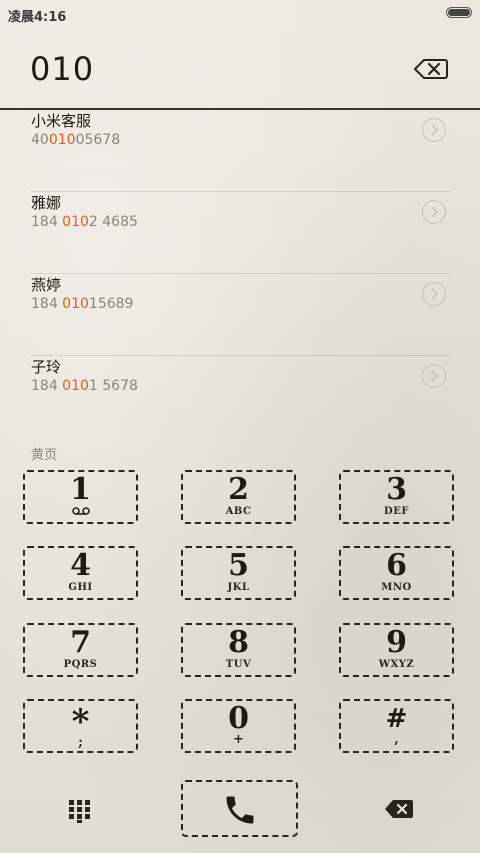  I want to click on key-star: * ;, so click(80, 726).